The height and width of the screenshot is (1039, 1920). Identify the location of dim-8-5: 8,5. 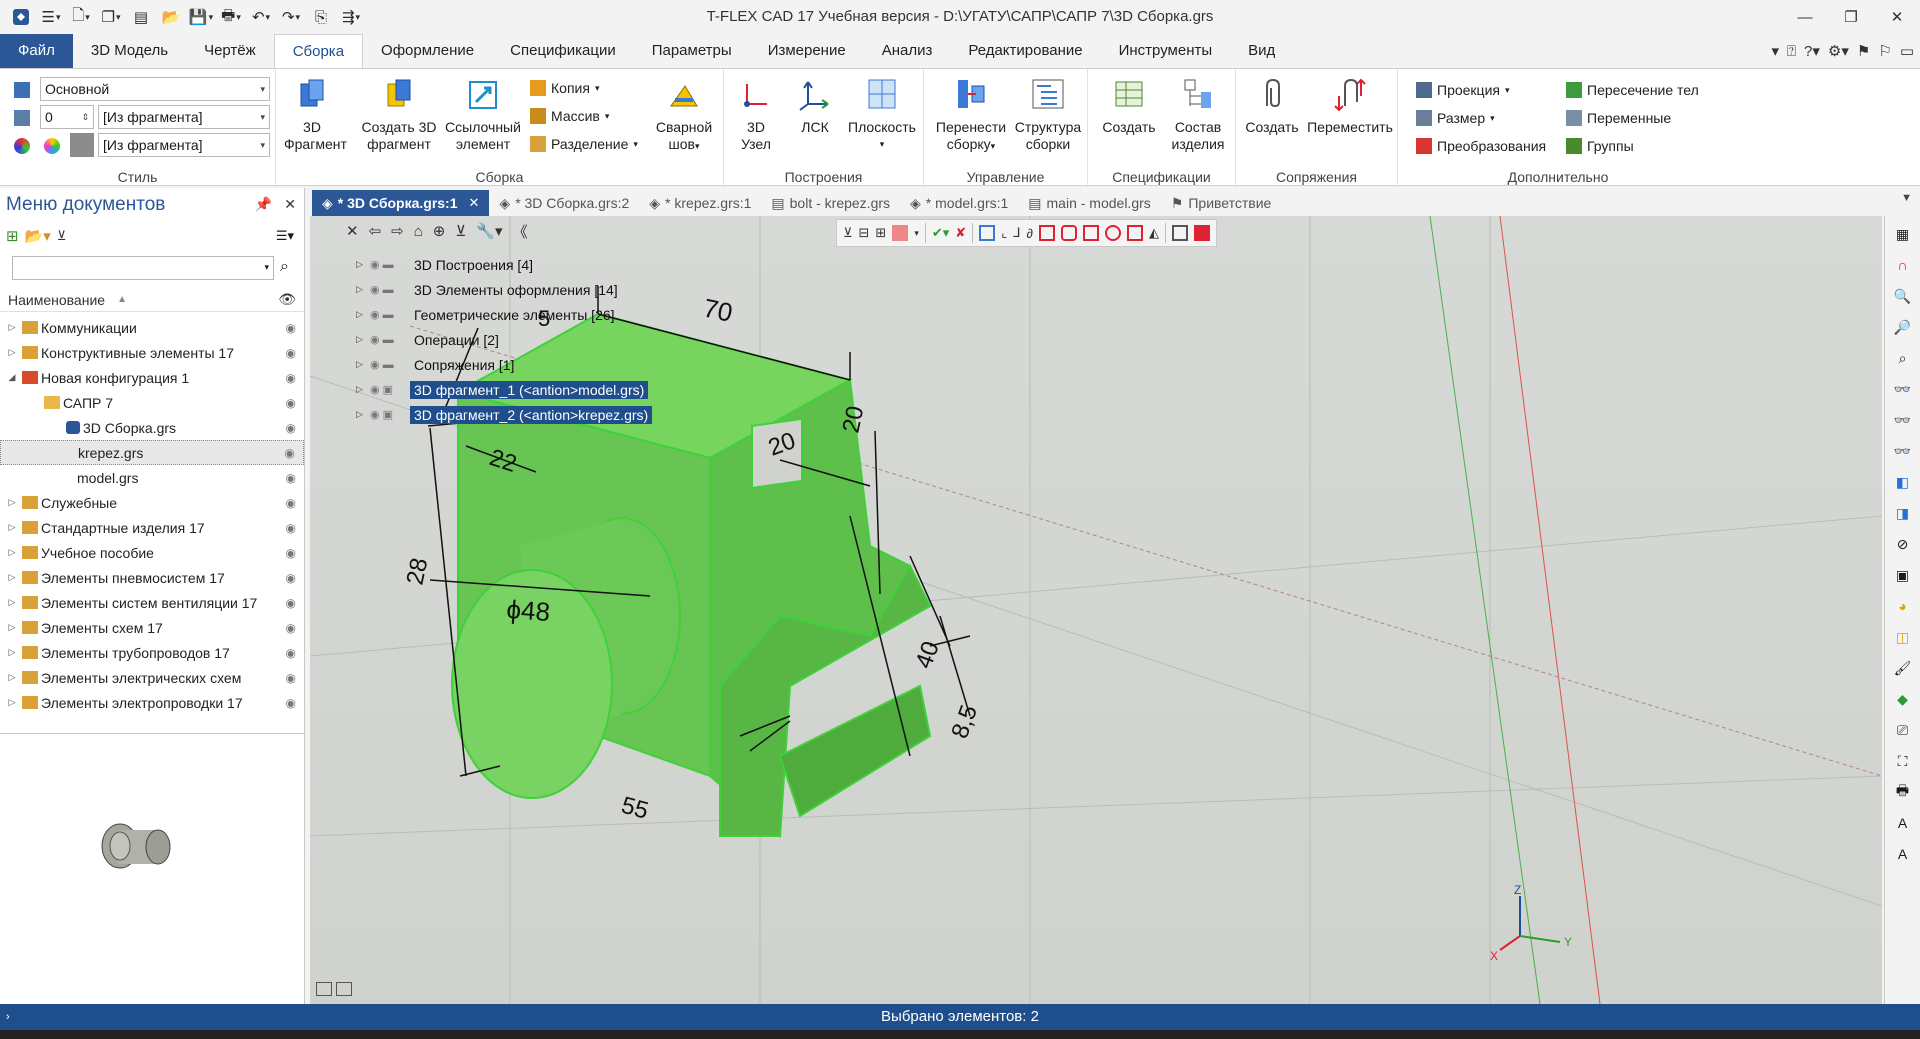
(964, 721).